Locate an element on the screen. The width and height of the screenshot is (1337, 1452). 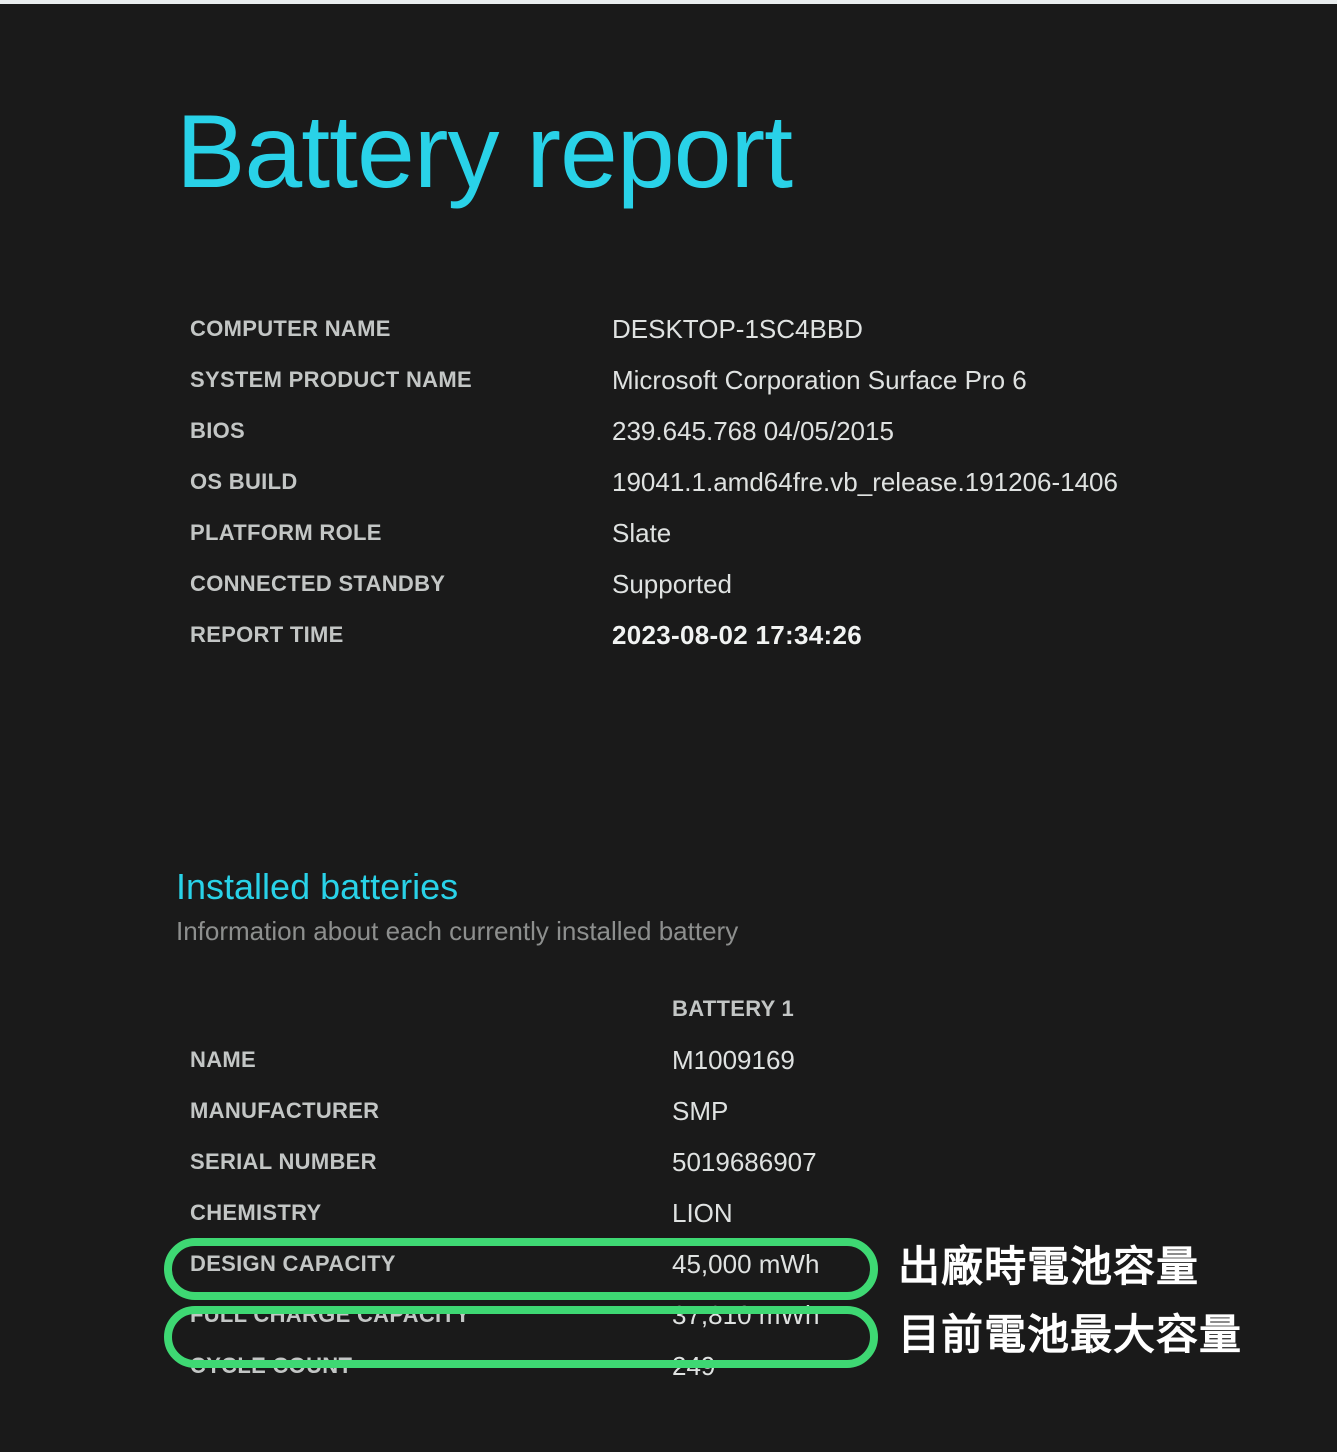
row-value-bios: 239.645.768 04/05/2015 is located at coordinates (753, 431).